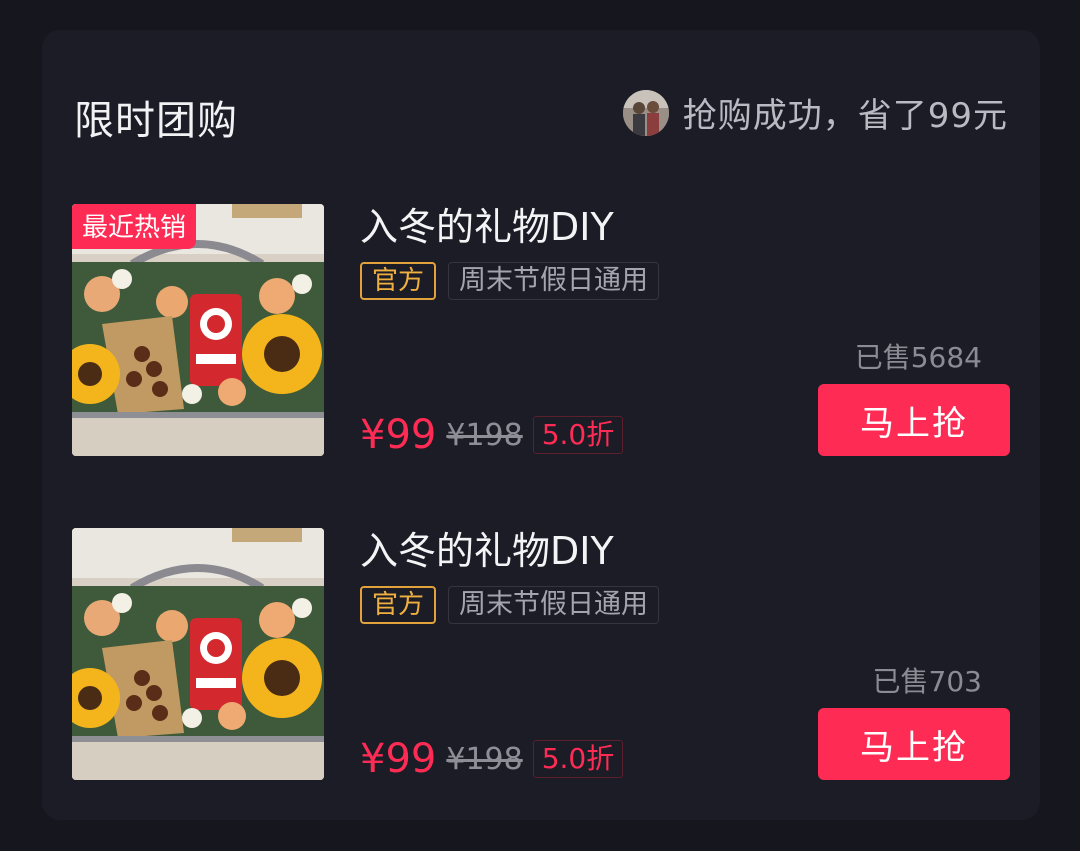 This screenshot has width=1080, height=851. What do you see at coordinates (198, 654) in the screenshot?
I see `product-image` at bounding box center [198, 654].